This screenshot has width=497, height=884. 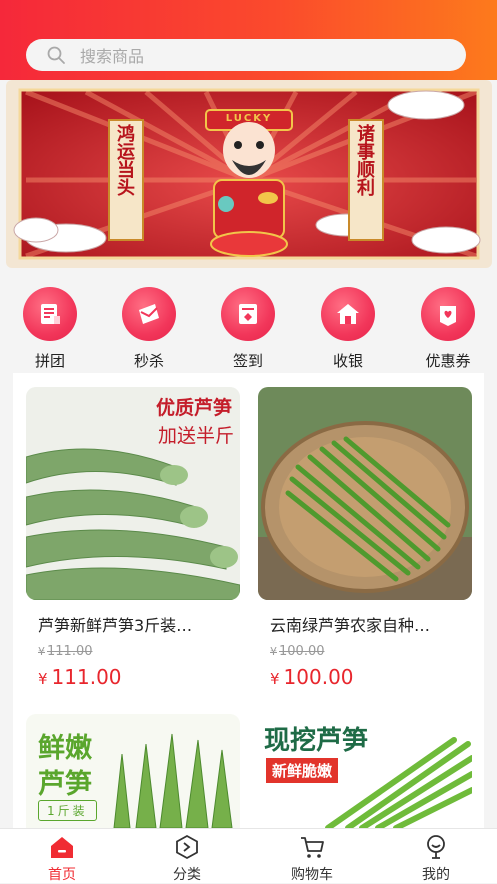 I want to click on tab-profile: 我的, so click(x=436, y=857).